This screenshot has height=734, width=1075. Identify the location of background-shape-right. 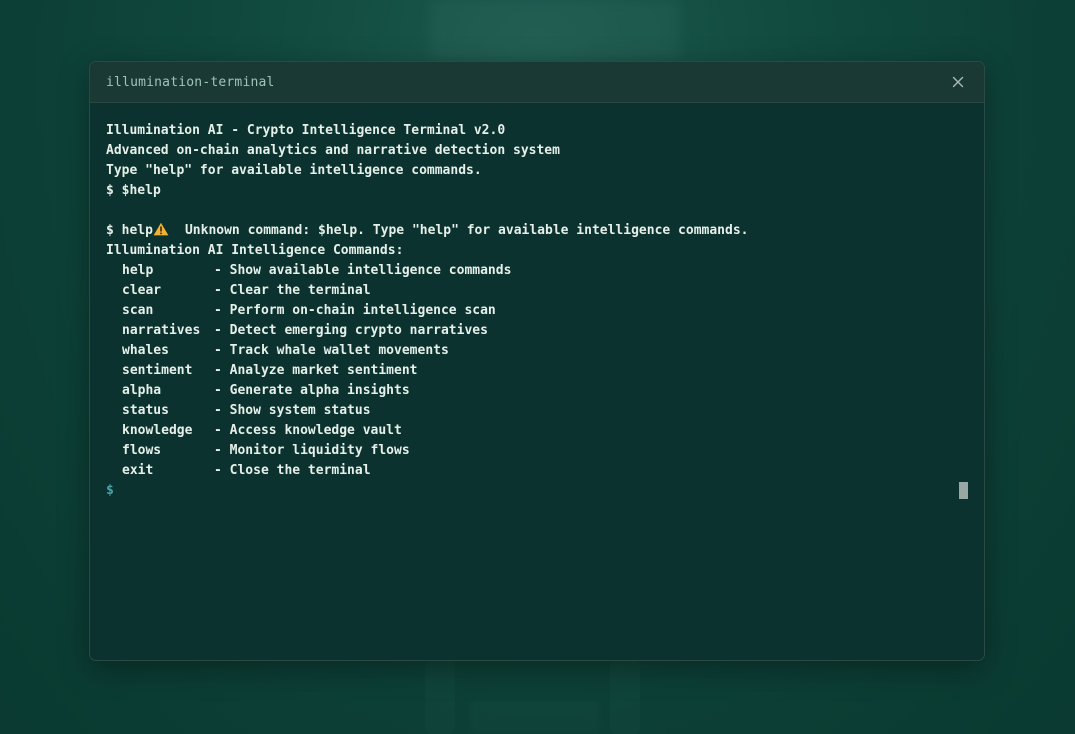
(625, 697).